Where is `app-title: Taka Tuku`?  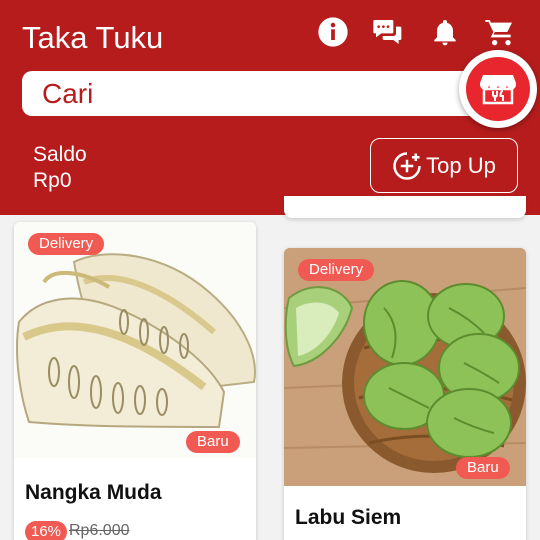
app-title: Taka Tuku is located at coordinates (93, 37).